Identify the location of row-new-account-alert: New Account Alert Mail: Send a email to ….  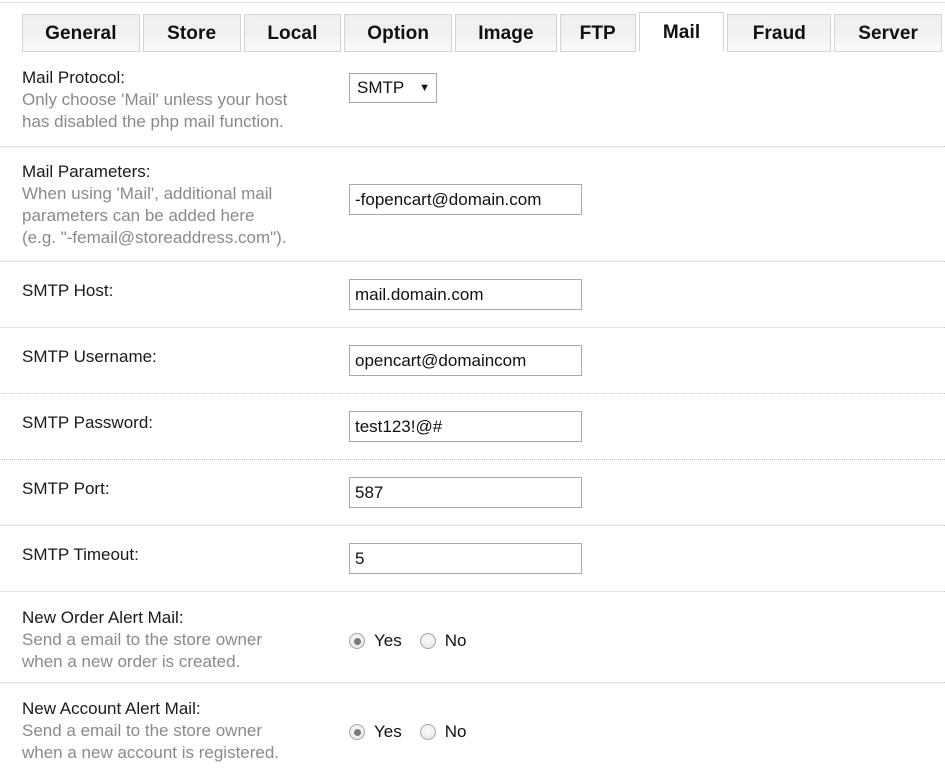
(472, 728).